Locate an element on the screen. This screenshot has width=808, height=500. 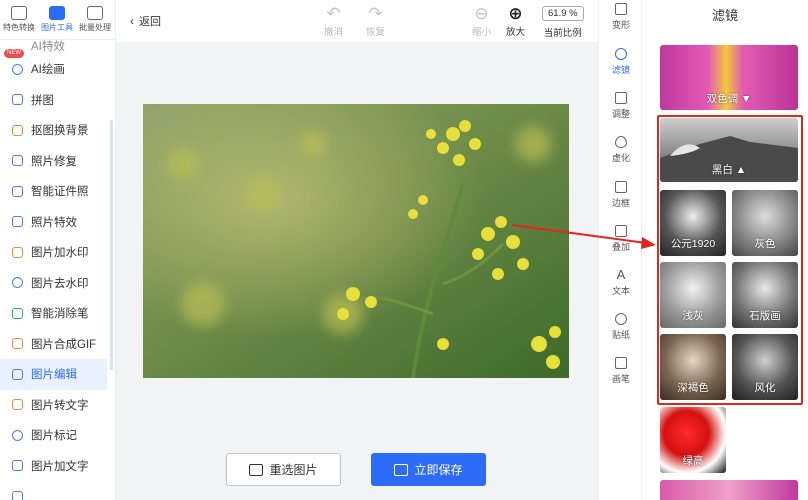
zoom-out-button: ⊖ 缩小 is located at coordinates (481, 21).